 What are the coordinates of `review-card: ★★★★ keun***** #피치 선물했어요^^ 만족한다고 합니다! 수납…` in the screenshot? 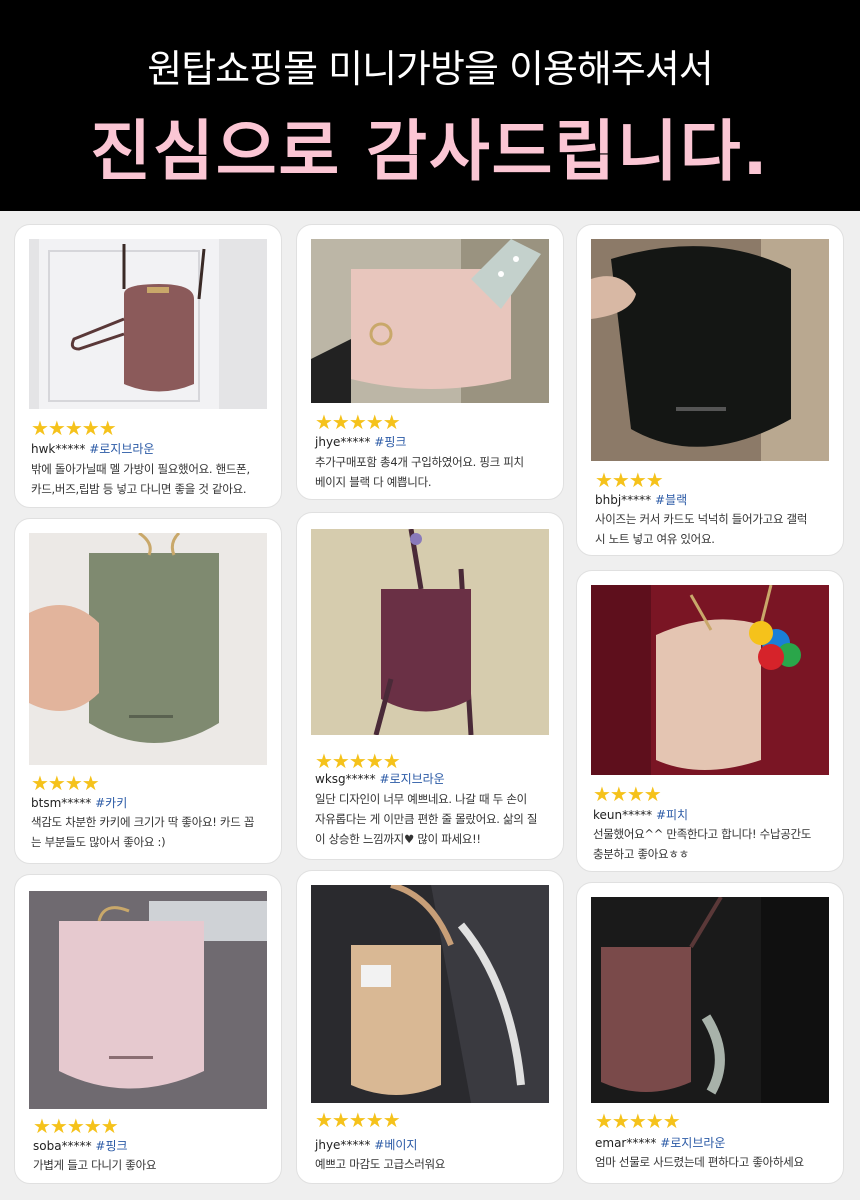 It's located at (710, 721).